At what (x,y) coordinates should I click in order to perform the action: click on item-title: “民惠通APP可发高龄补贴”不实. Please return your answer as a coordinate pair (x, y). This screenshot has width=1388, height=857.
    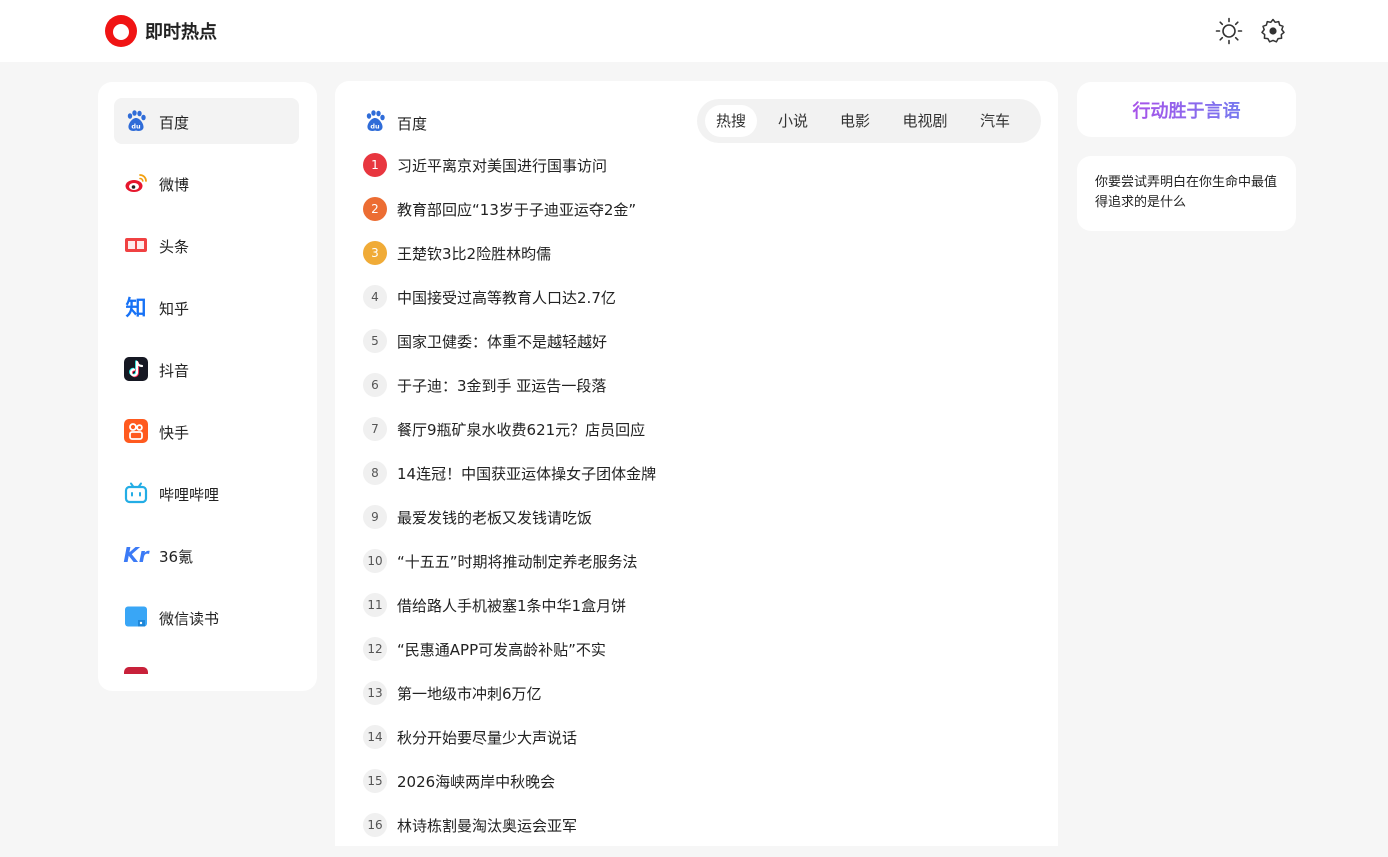
    Looking at the image, I should click on (501, 649).